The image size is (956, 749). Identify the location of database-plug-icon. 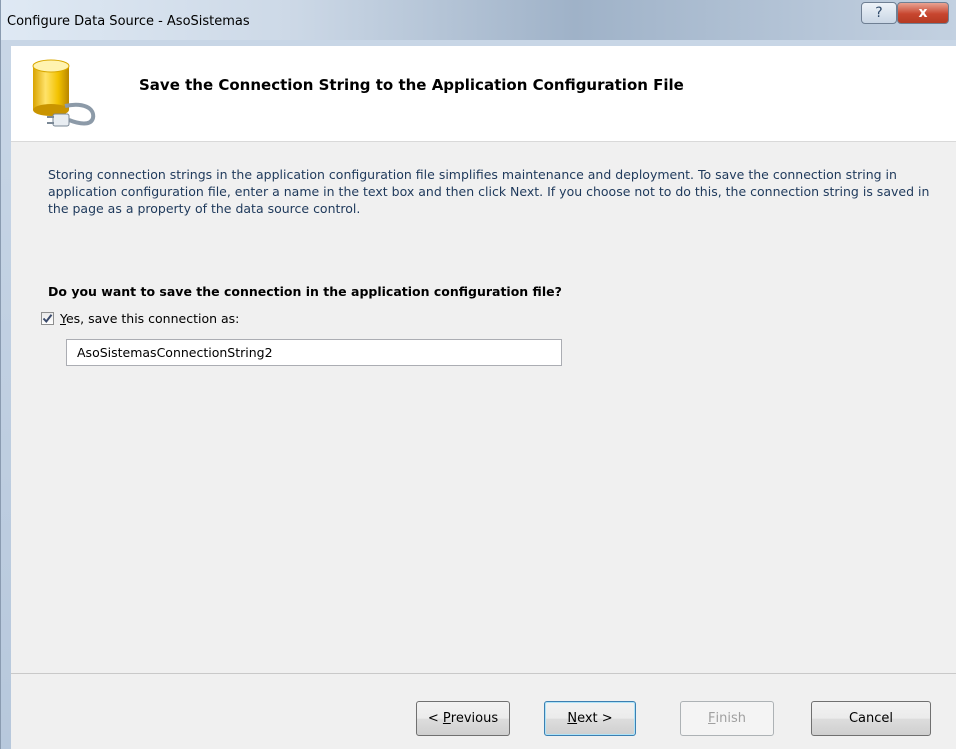
(64, 93).